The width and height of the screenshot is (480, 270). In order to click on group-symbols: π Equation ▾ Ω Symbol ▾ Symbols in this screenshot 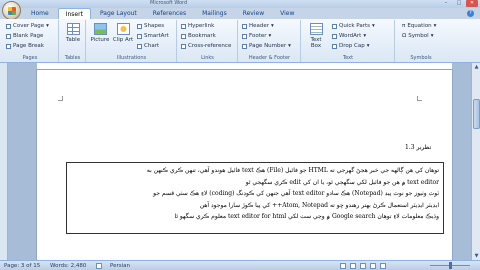, I will do `click(421, 41)`.